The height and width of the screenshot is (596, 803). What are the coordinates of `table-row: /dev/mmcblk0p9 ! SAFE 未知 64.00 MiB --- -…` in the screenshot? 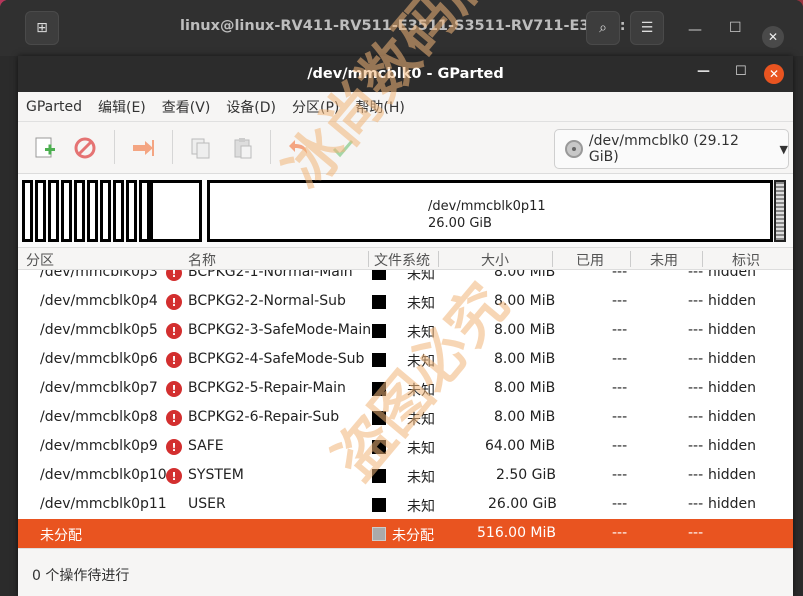 It's located at (405, 446).